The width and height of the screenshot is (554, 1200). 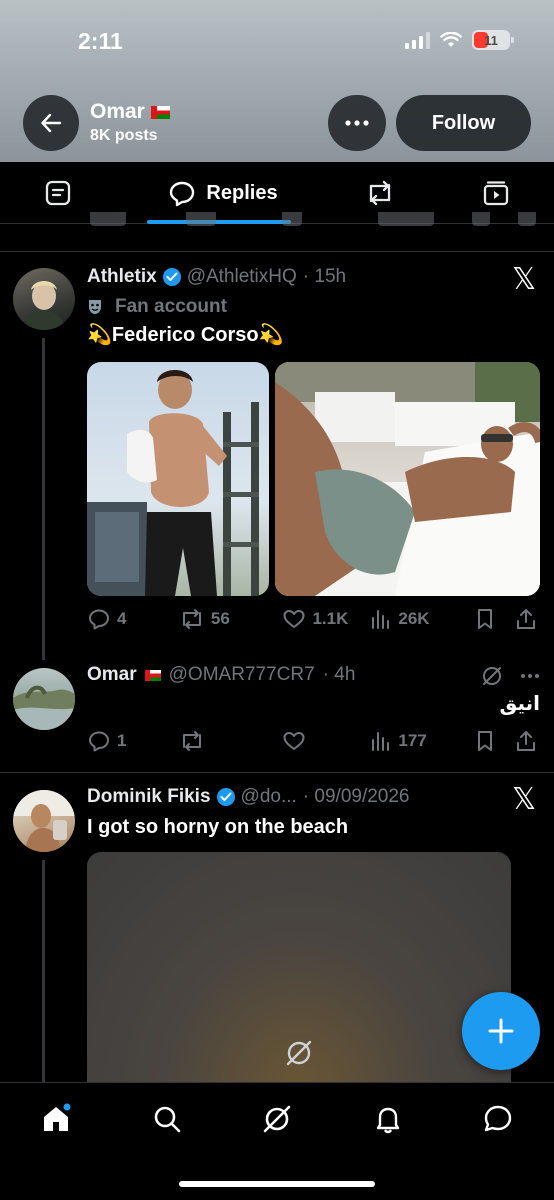 What do you see at coordinates (277, 1184) in the screenshot?
I see `home-indicator` at bounding box center [277, 1184].